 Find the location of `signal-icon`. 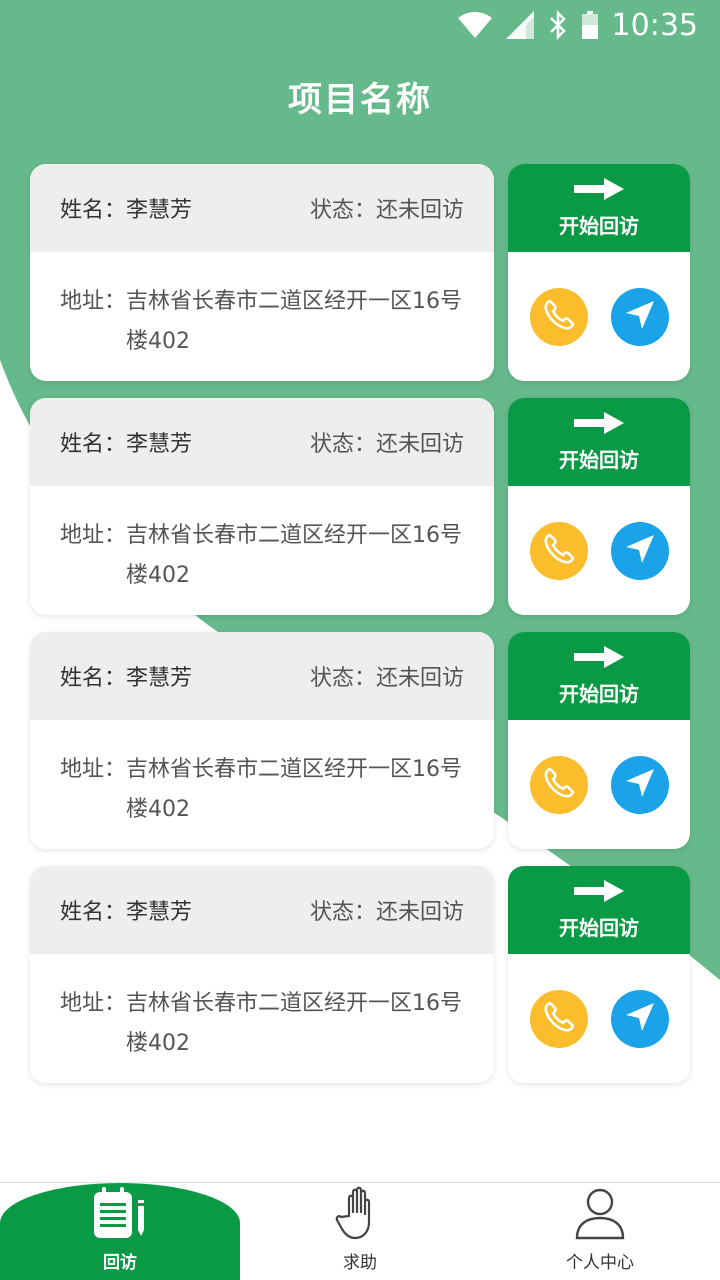

signal-icon is located at coordinates (519, 25).